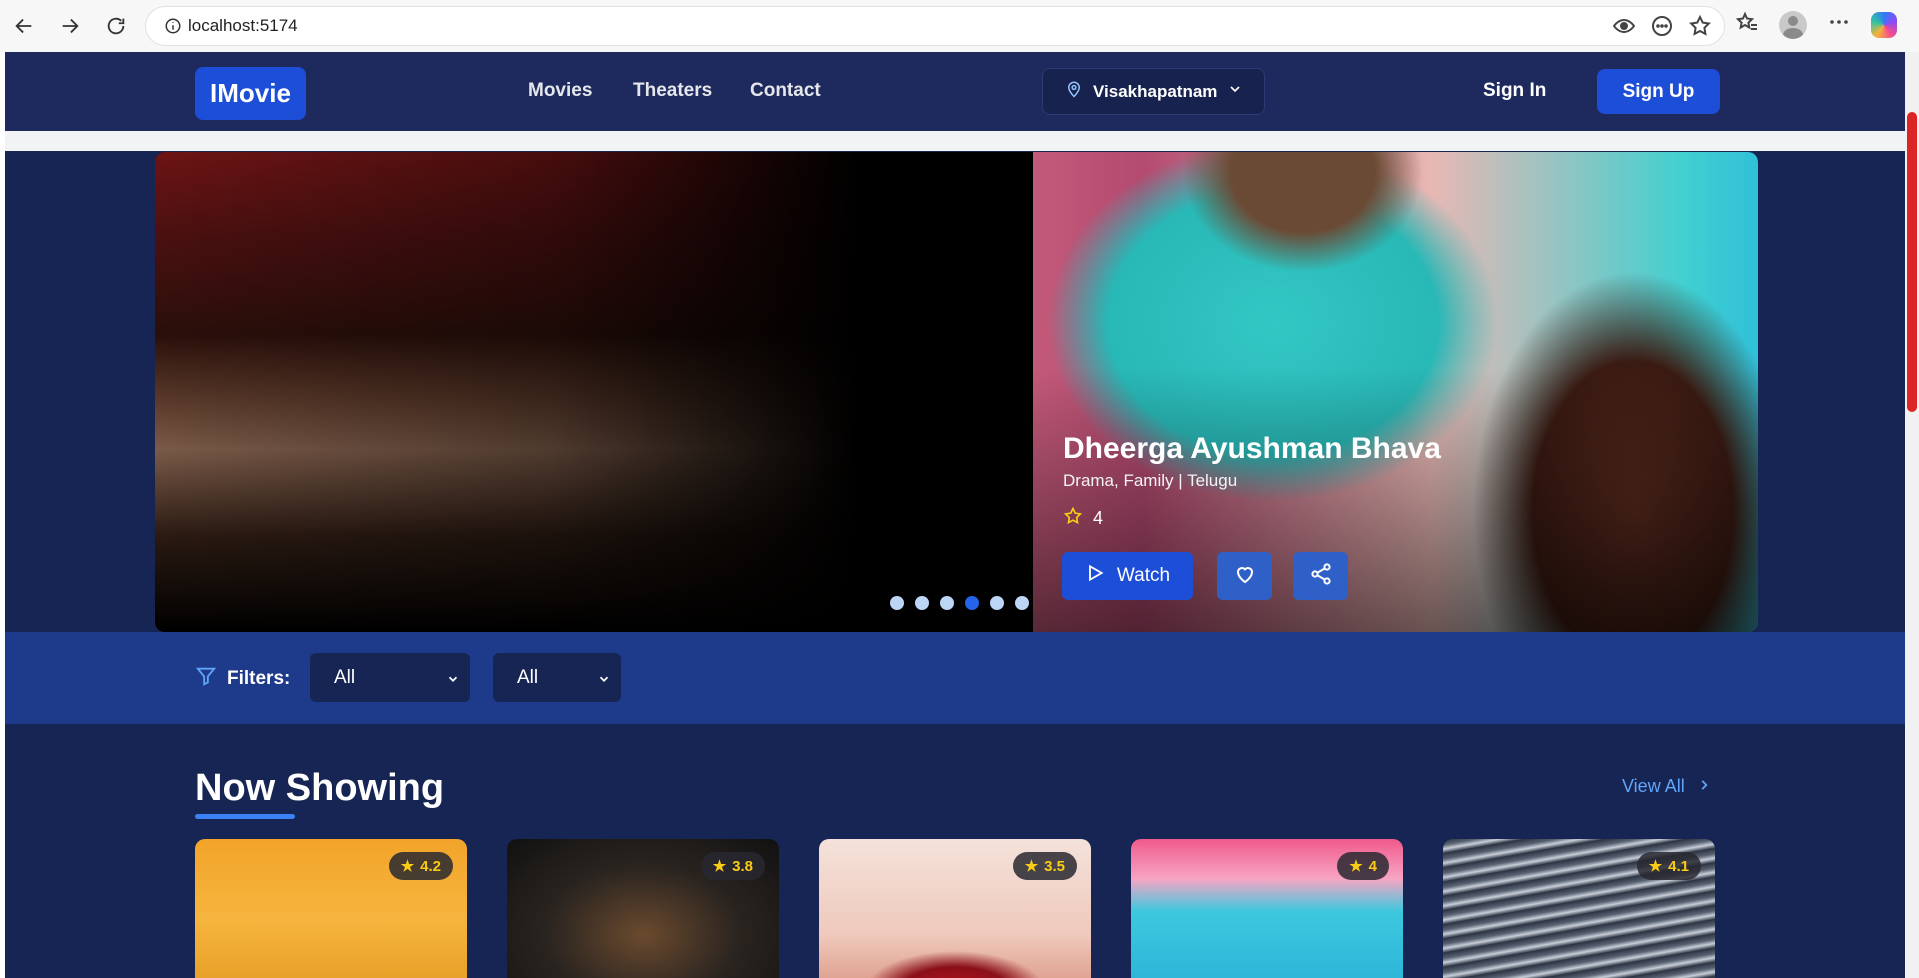 The height and width of the screenshot is (978, 1919). What do you see at coordinates (1678, 866) in the screenshot?
I see `rating-value: 4.1` at bounding box center [1678, 866].